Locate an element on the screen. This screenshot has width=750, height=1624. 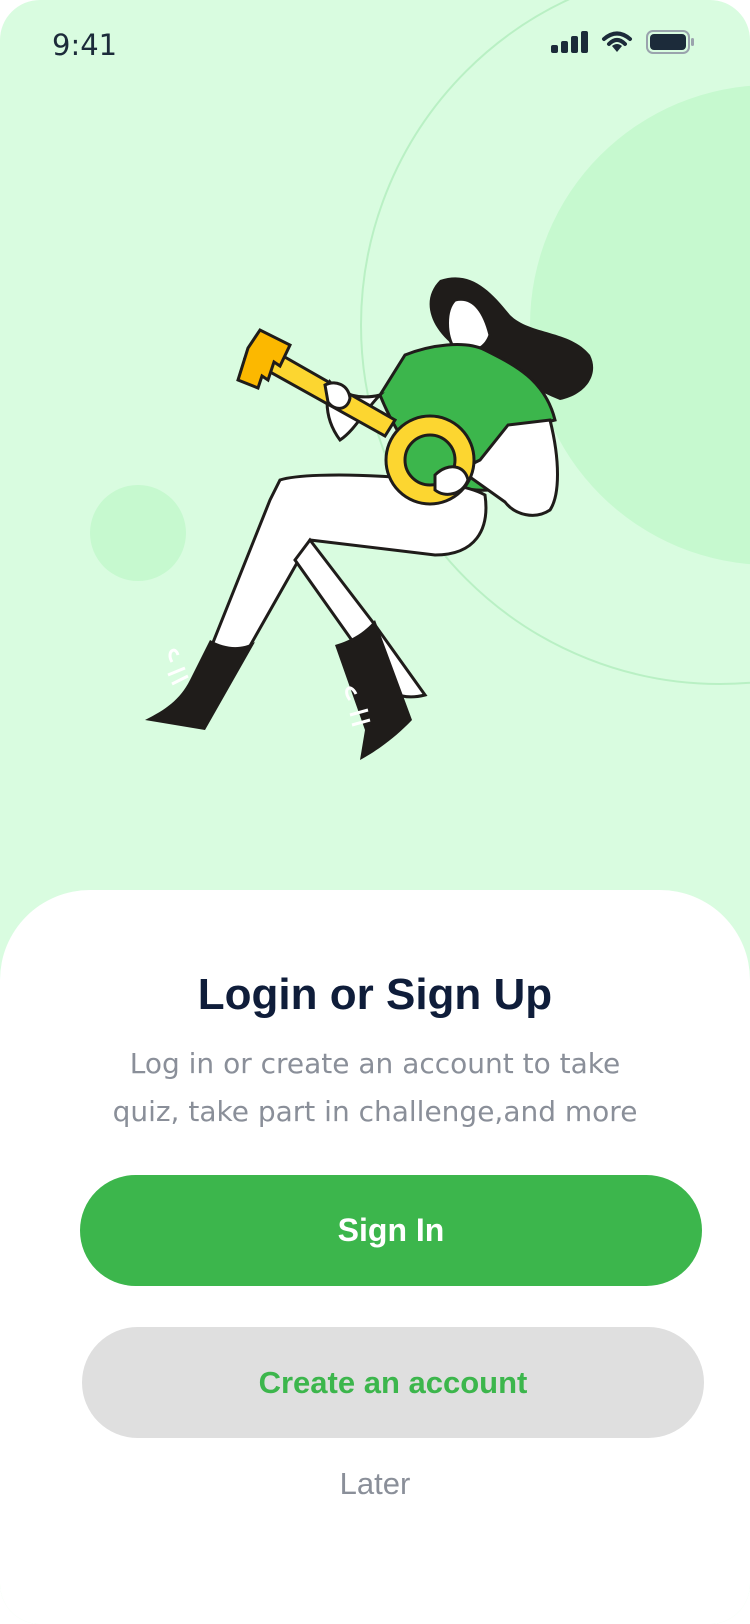
status-icons is located at coordinates (622, 44).